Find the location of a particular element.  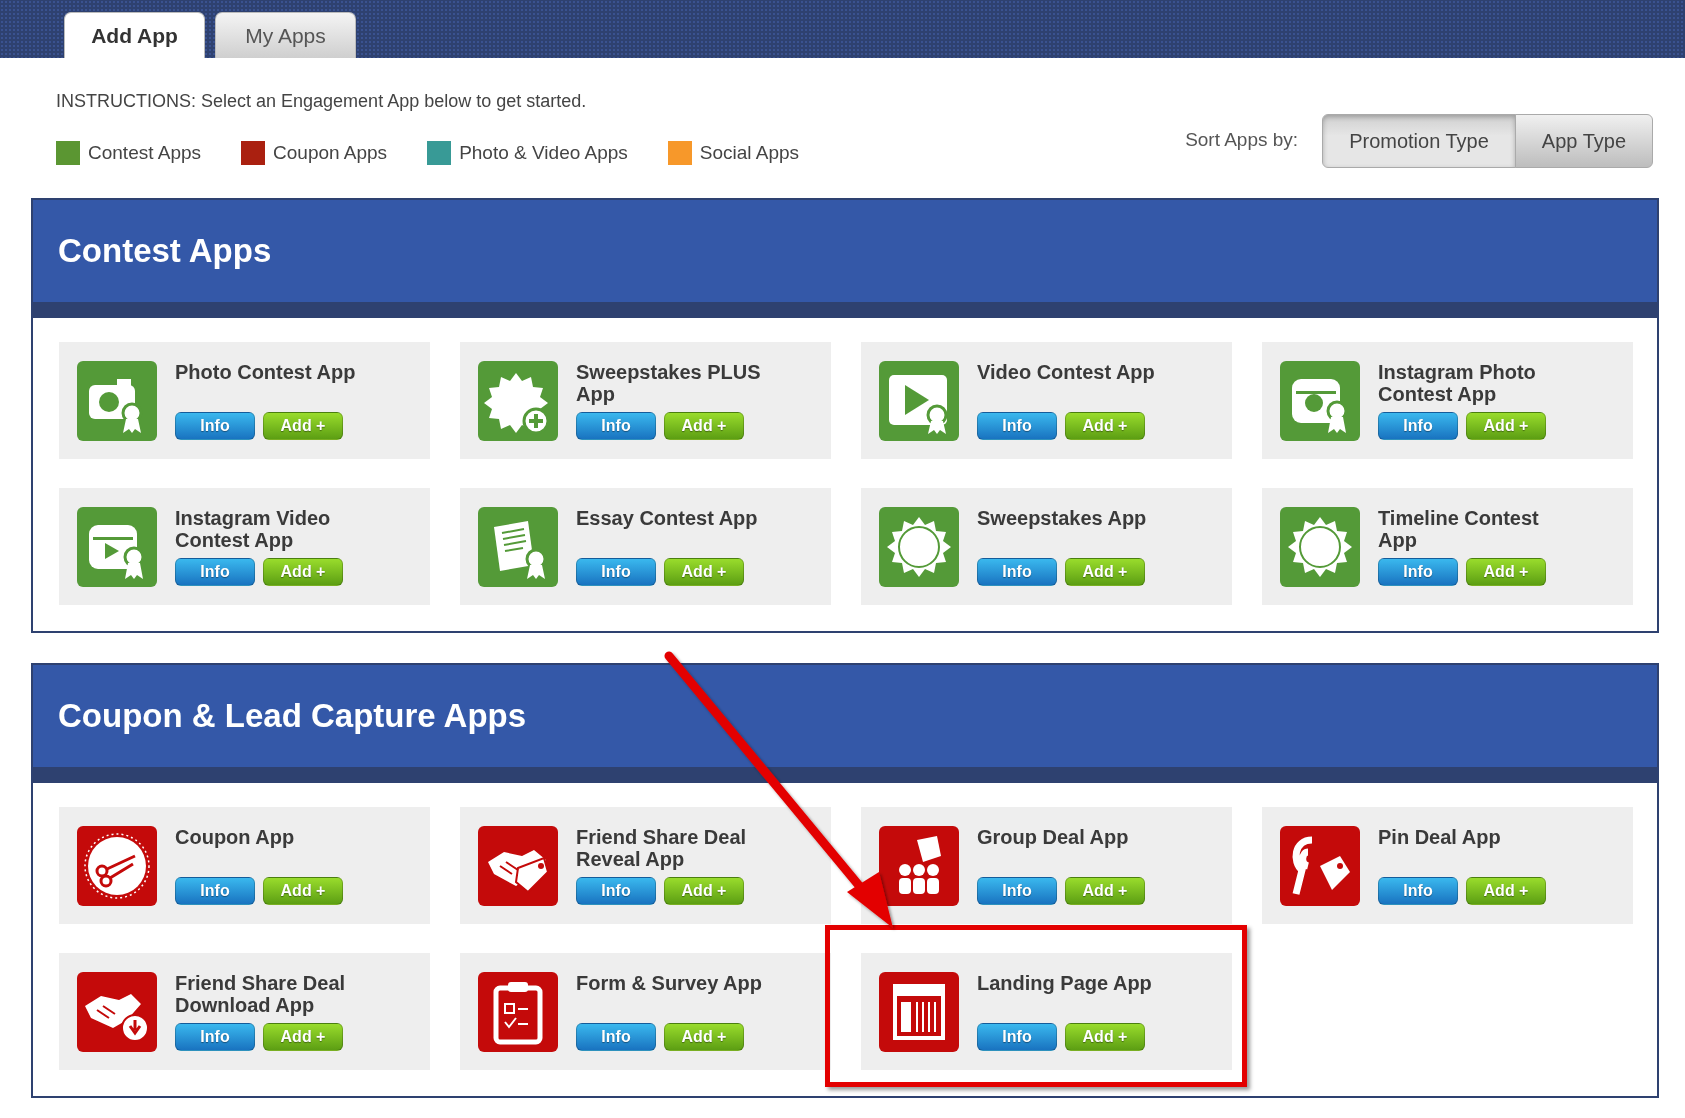

section-title: Contest Apps is located at coordinates (845, 258).